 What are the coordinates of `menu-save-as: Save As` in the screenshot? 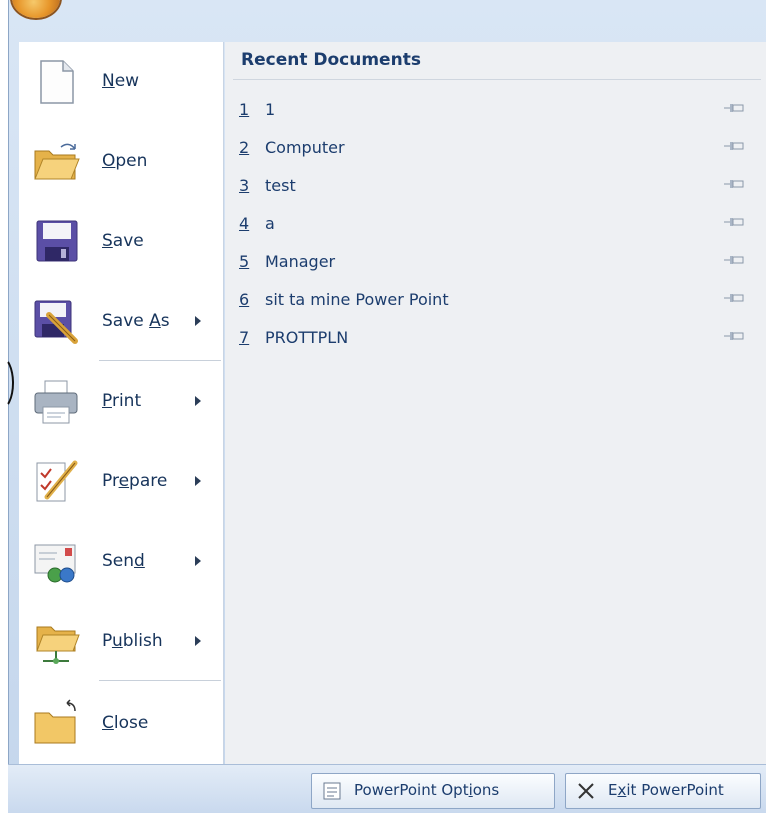 It's located at (121, 321).